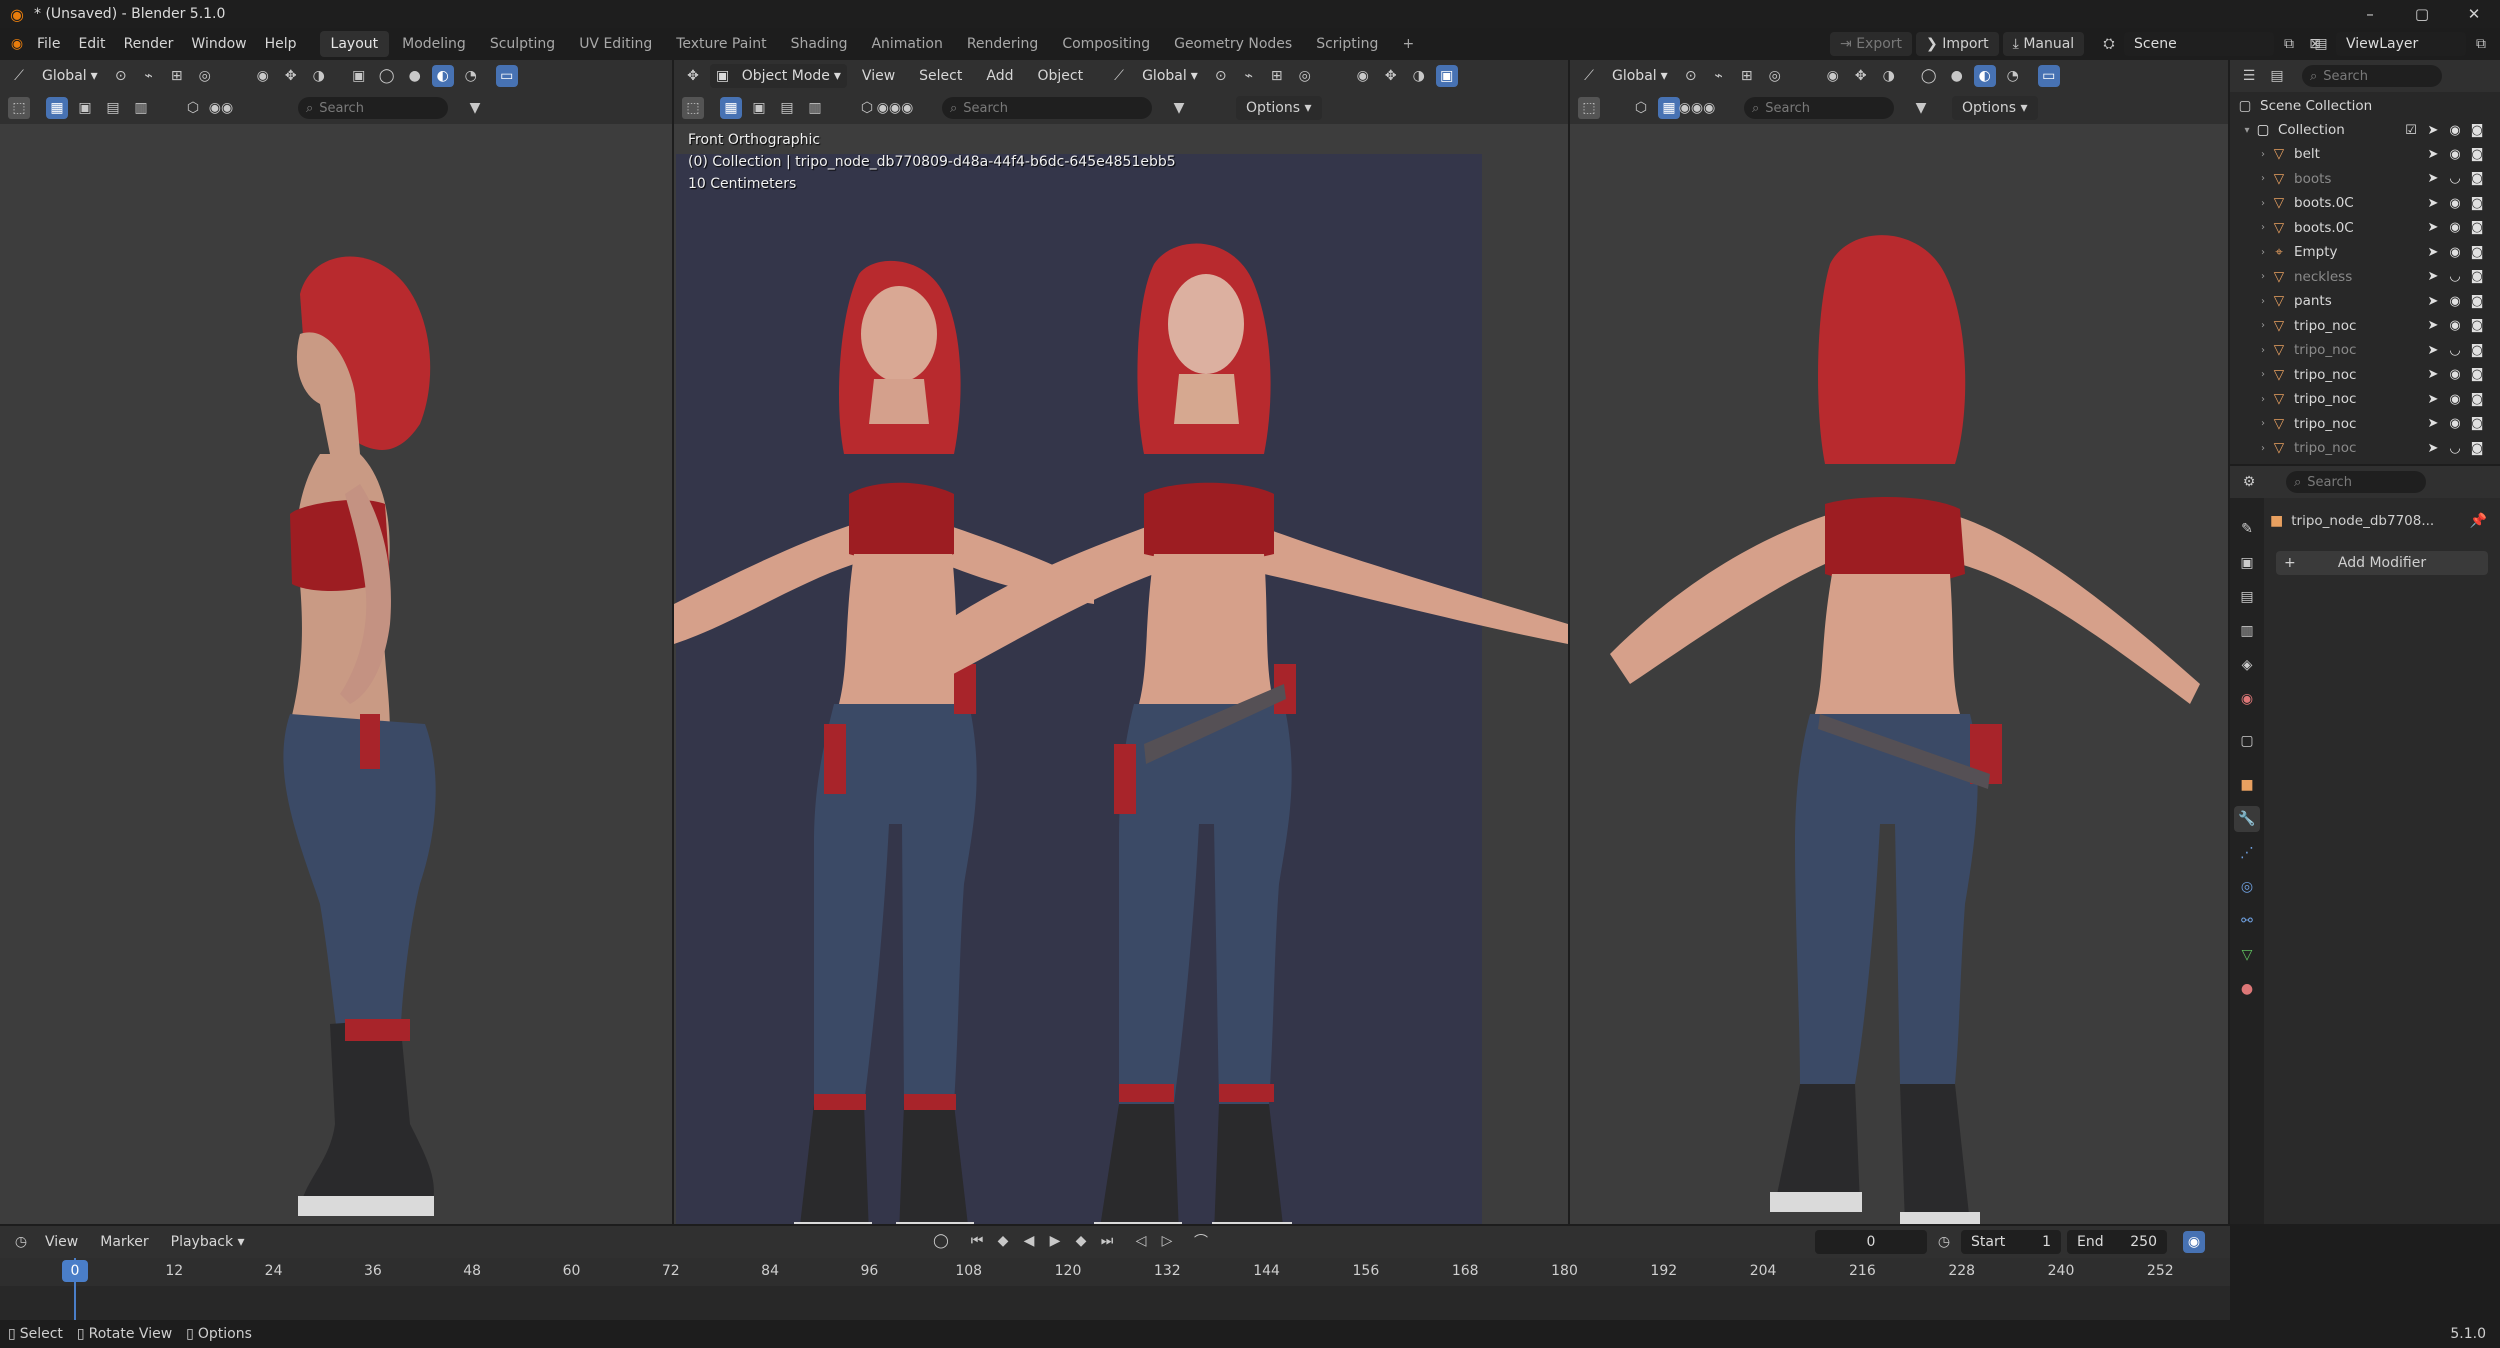 The height and width of the screenshot is (1348, 2500). What do you see at coordinates (1179, 108) in the screenshot?
I see `filter-icon: ▼` at bounding box center [1179, 108].